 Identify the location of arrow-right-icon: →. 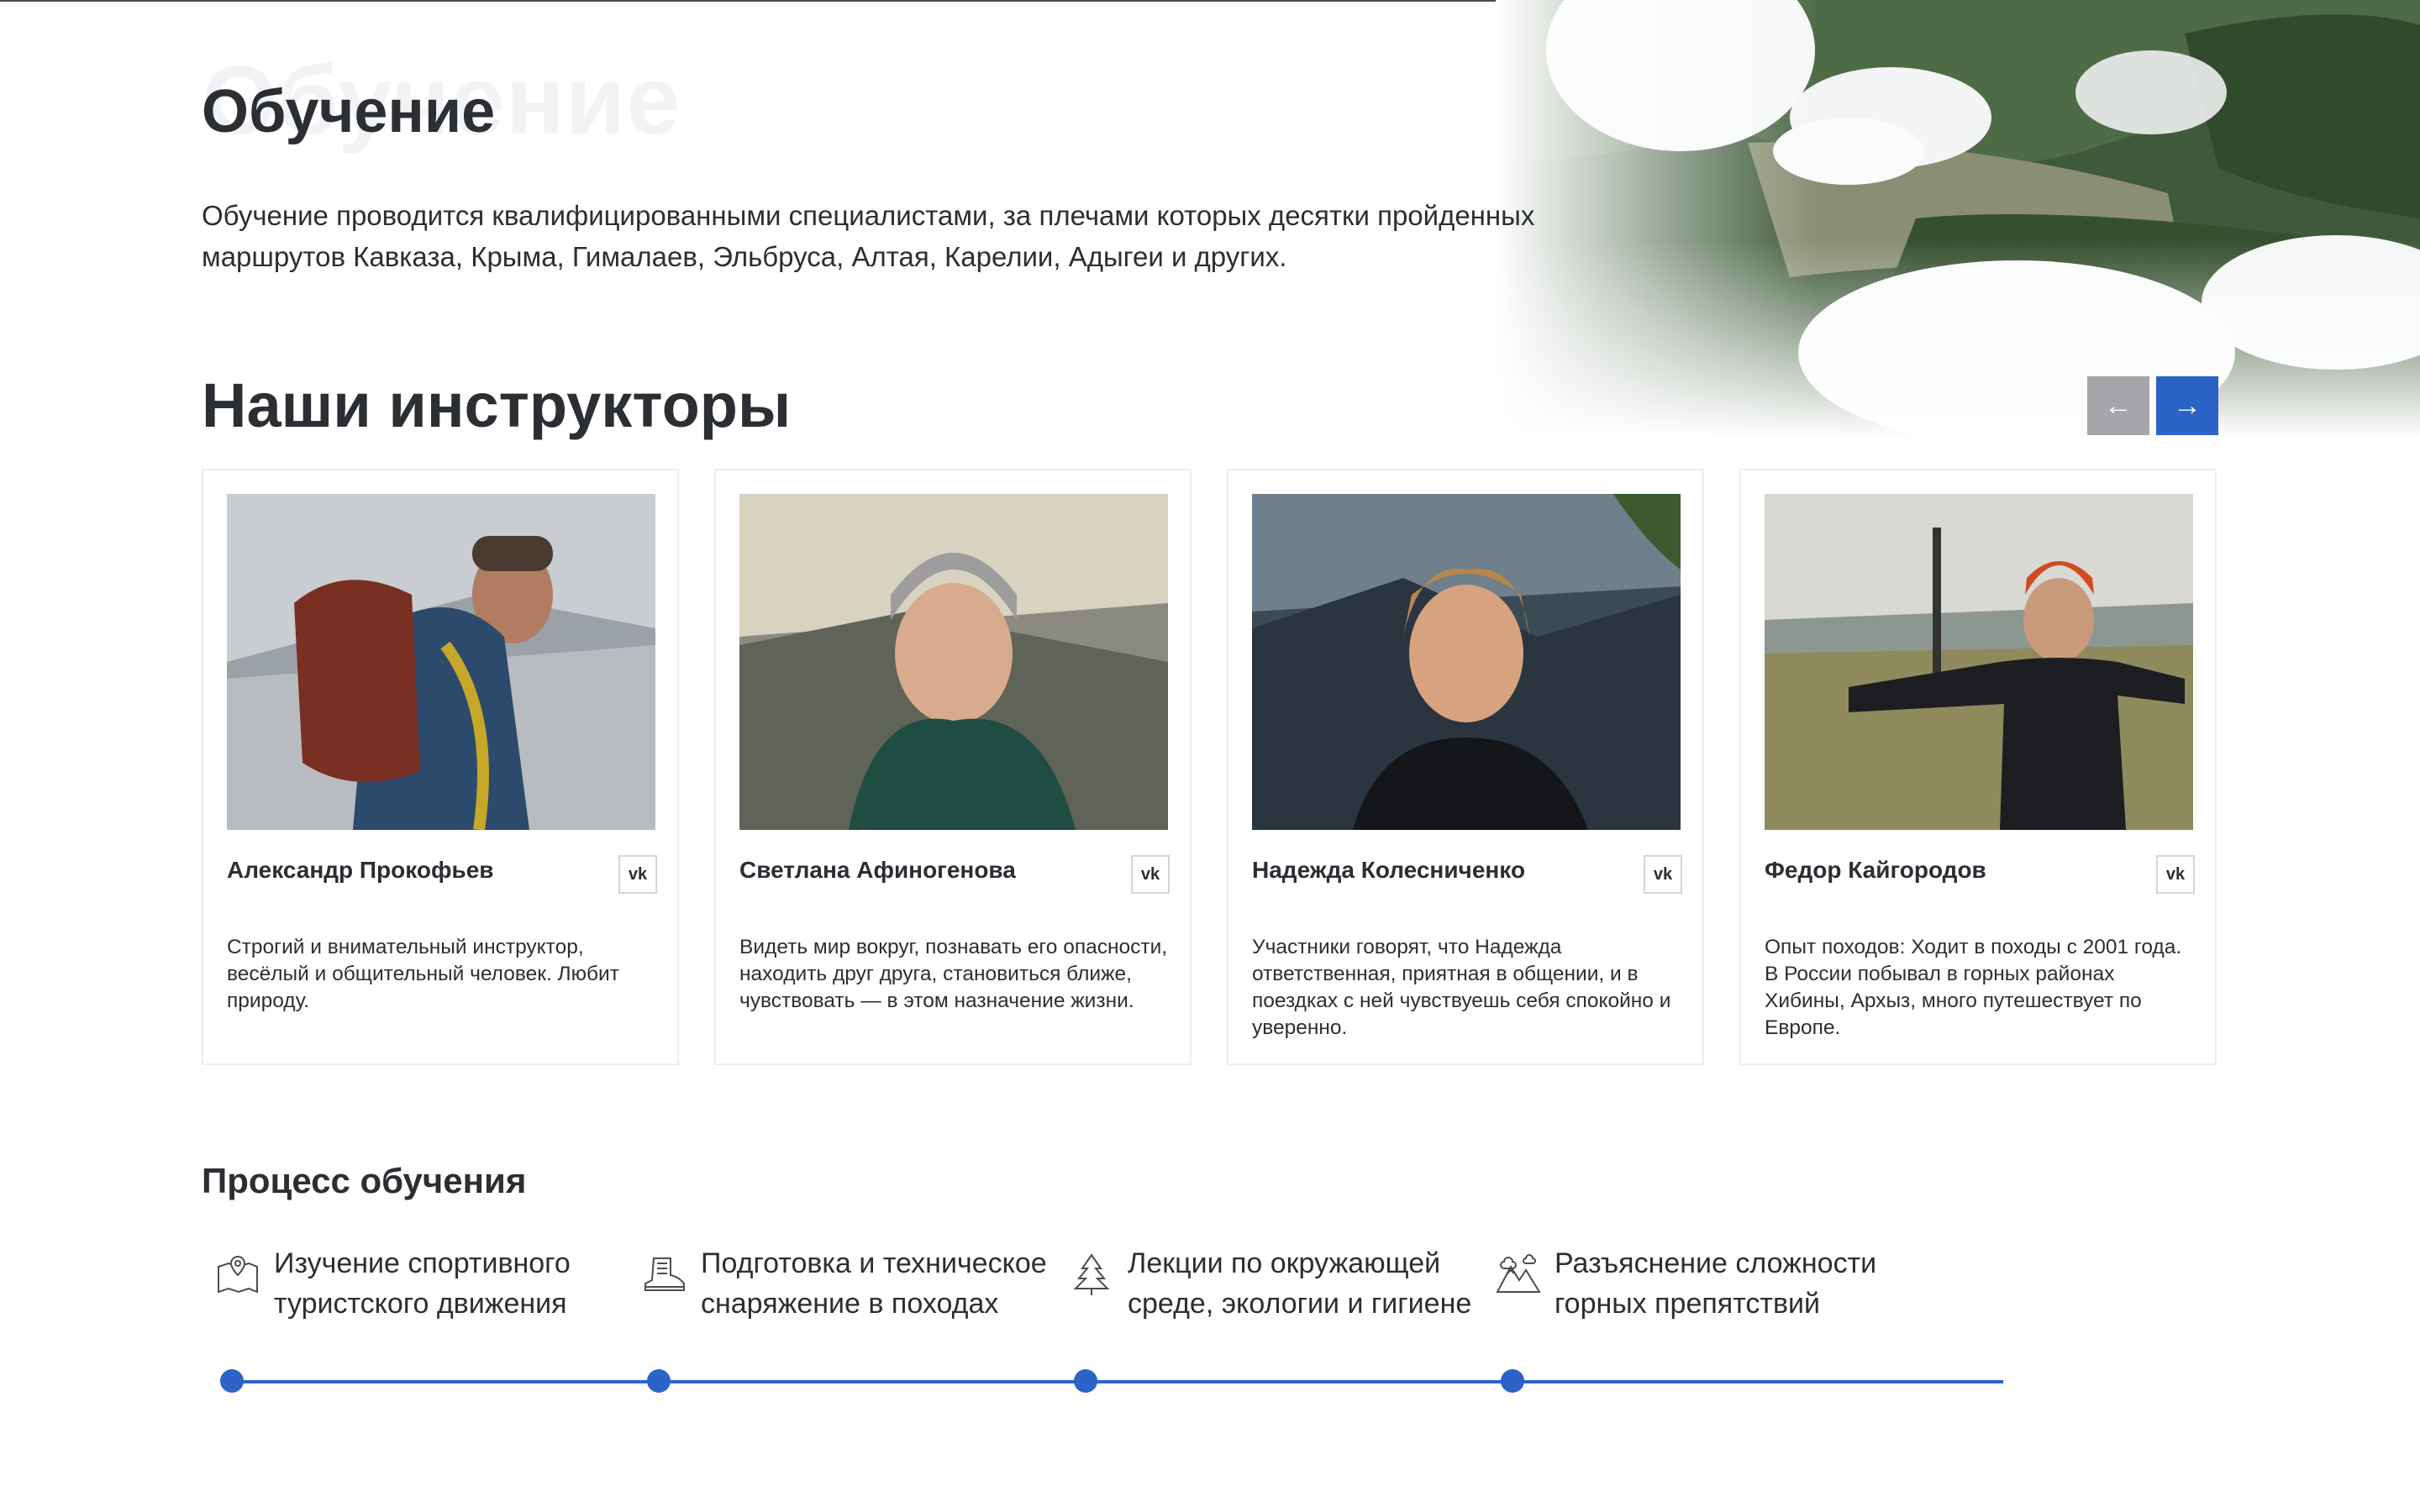
(2187, 405).